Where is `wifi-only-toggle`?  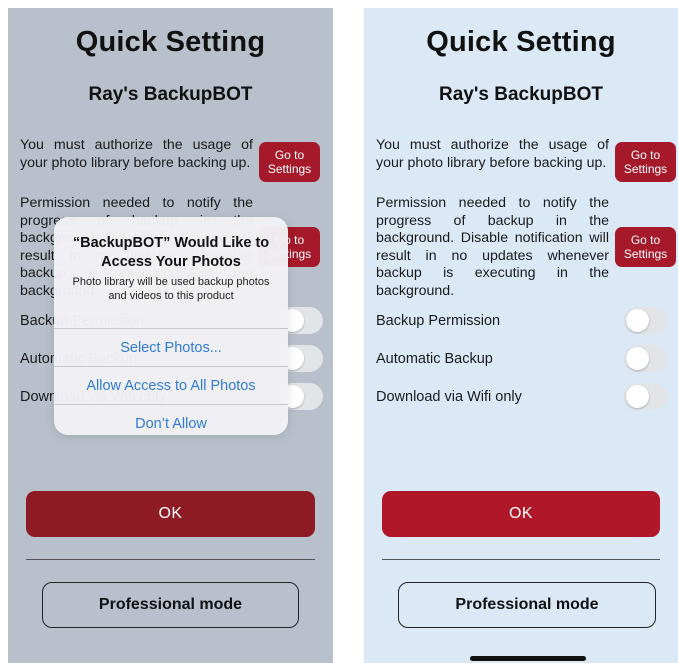
wifi-only-toggle is located at coordinates (646, 396).